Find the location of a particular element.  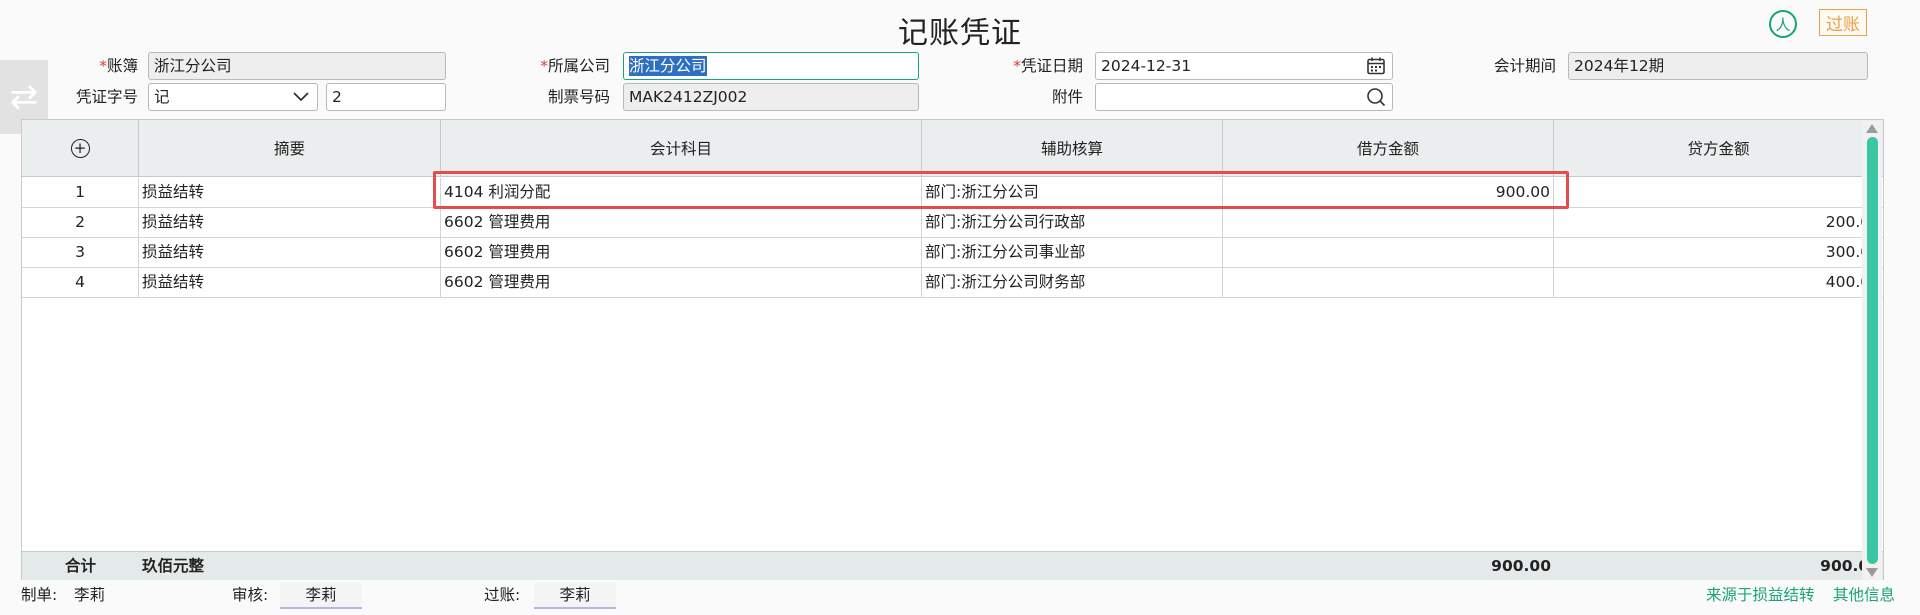

add-row-icon: + is located at coordinates (80, 148).